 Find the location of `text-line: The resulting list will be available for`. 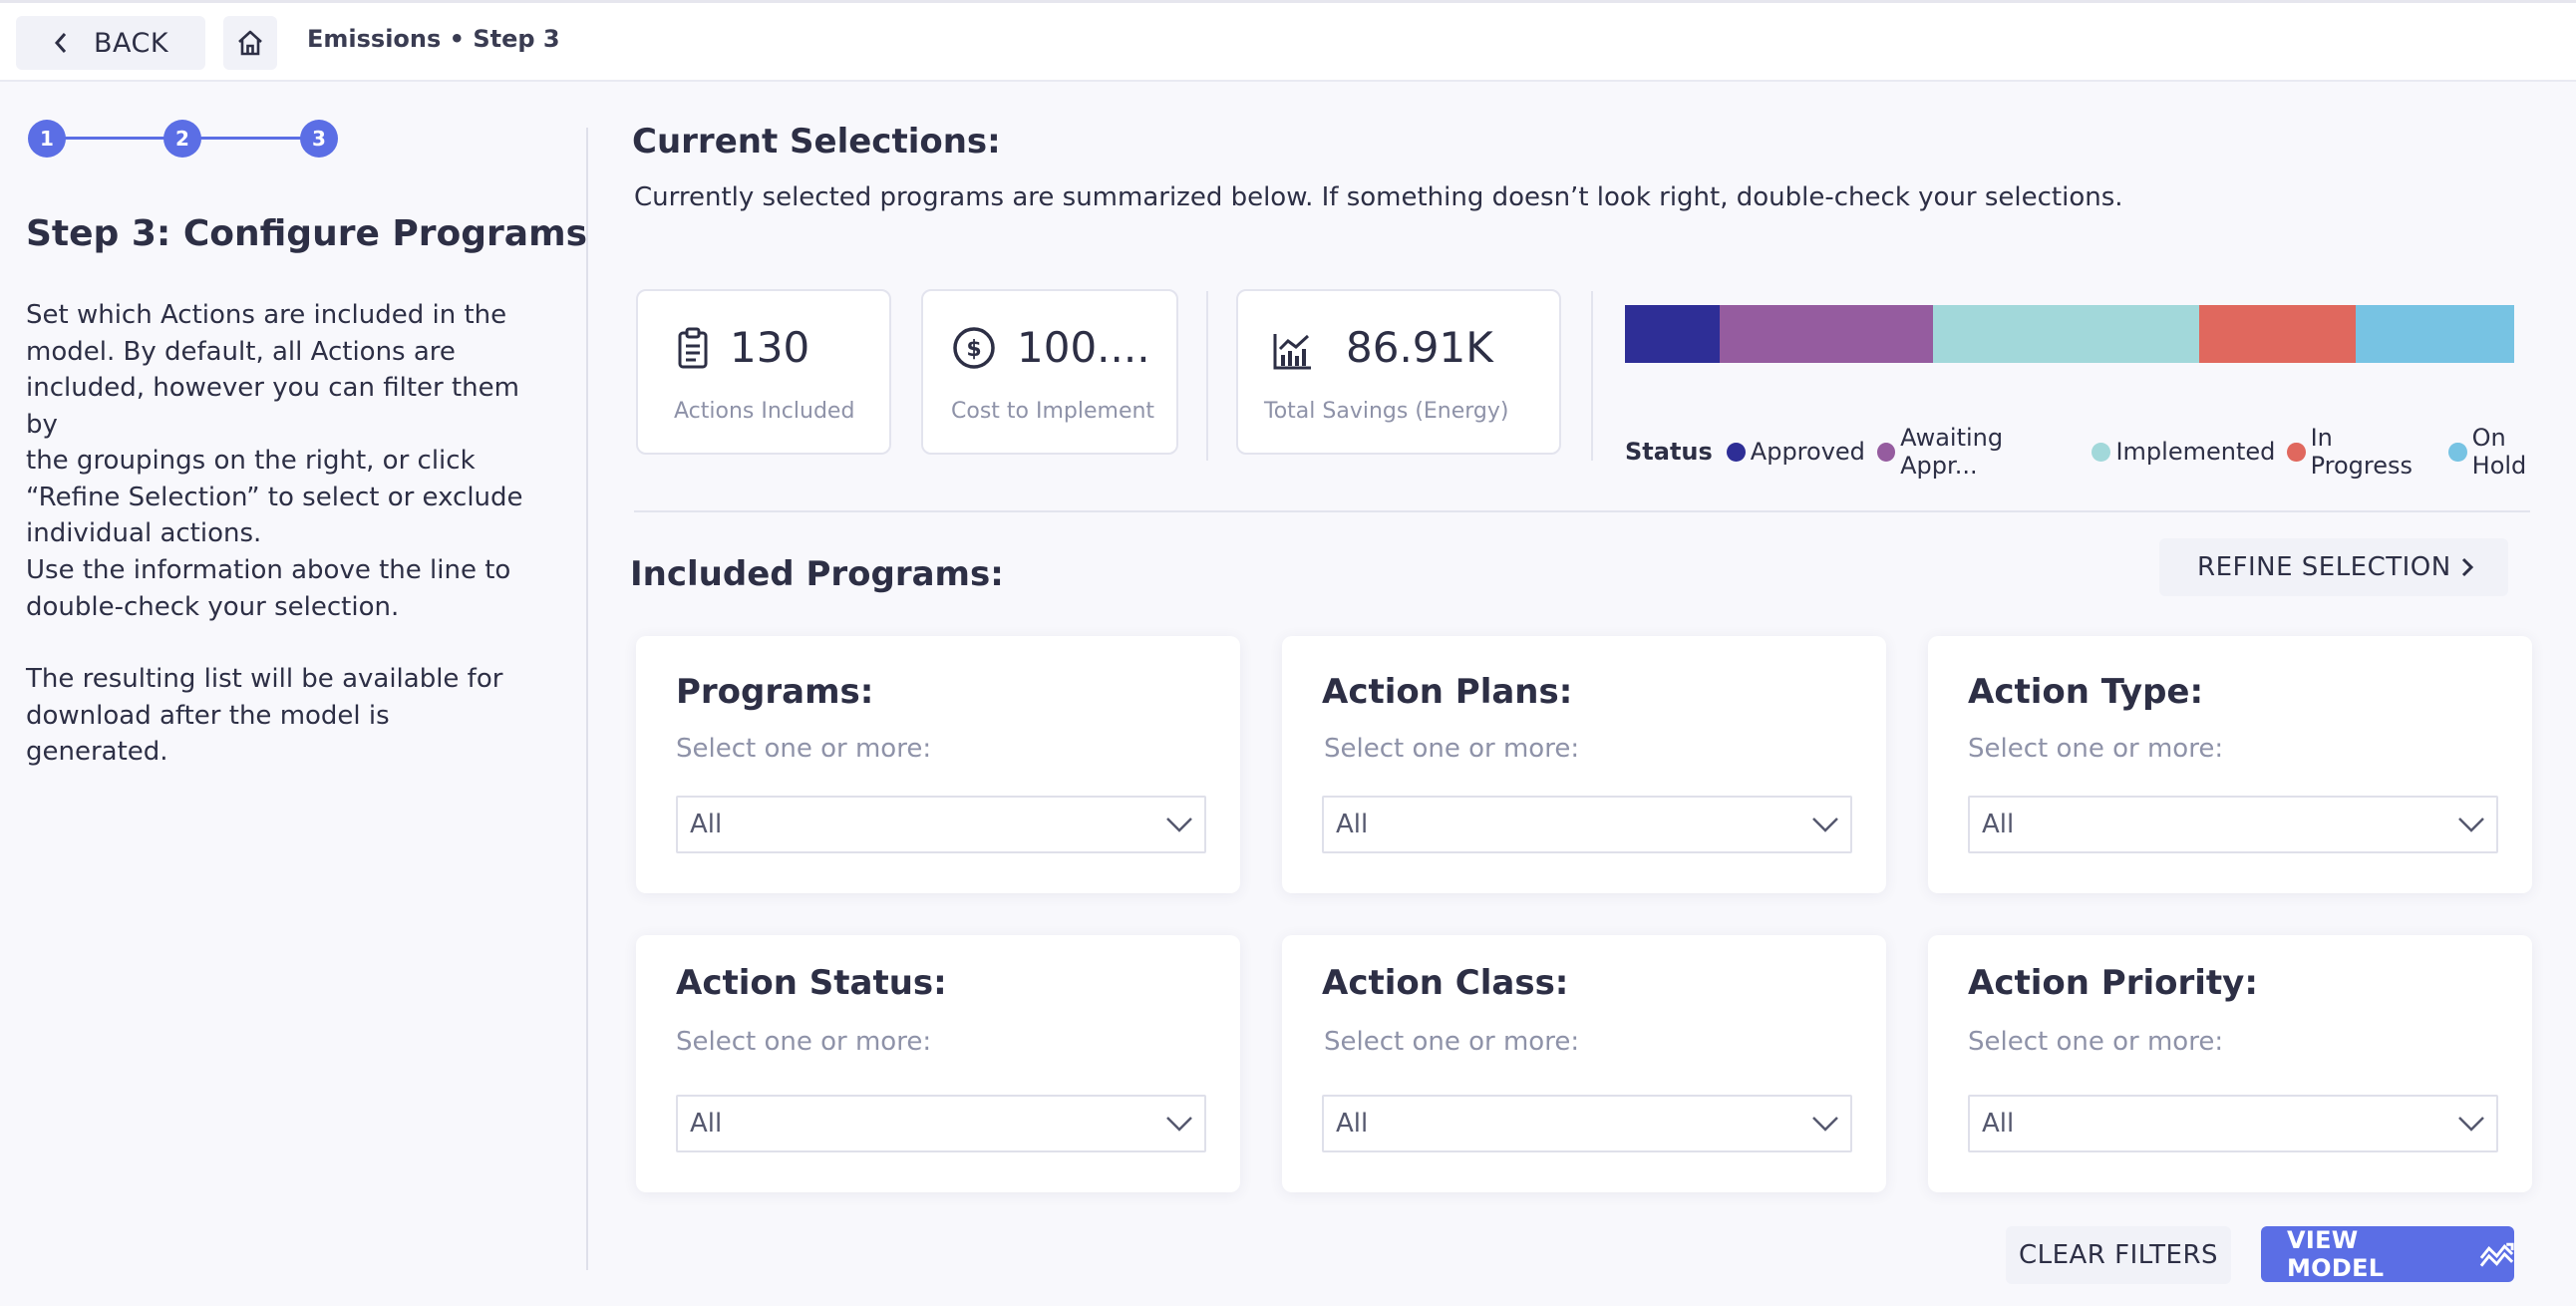

text-line: The resulting list will be available for is located at coordinates (264, 679).